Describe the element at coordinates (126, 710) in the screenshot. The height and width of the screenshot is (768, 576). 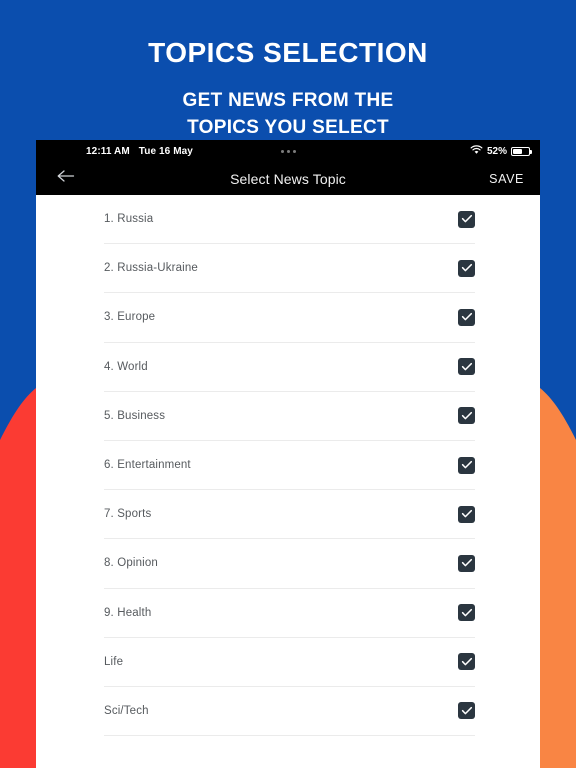
I see `topic-label: Sci/Tech` at that location.